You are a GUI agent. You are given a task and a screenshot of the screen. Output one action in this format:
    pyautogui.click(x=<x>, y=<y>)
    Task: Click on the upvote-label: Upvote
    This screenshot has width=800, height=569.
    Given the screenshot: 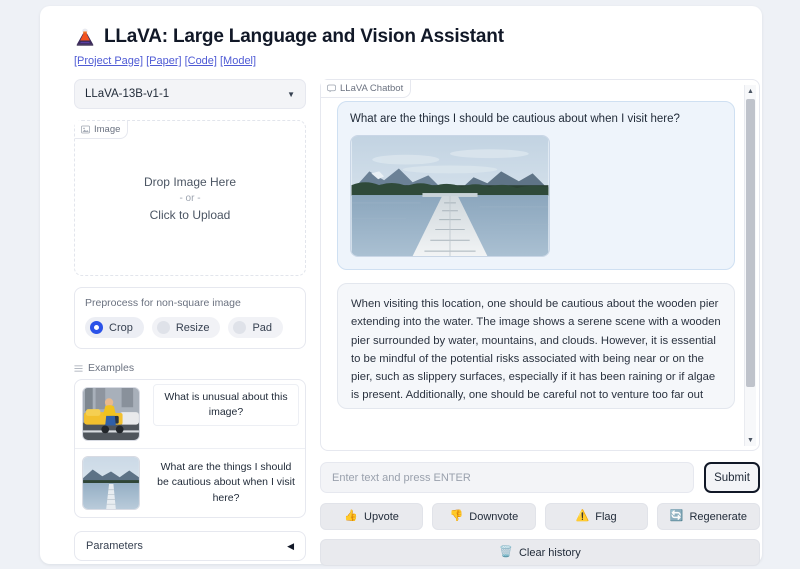 What is the action you would take?
    pyautogui.click(x=381, y=516)
    